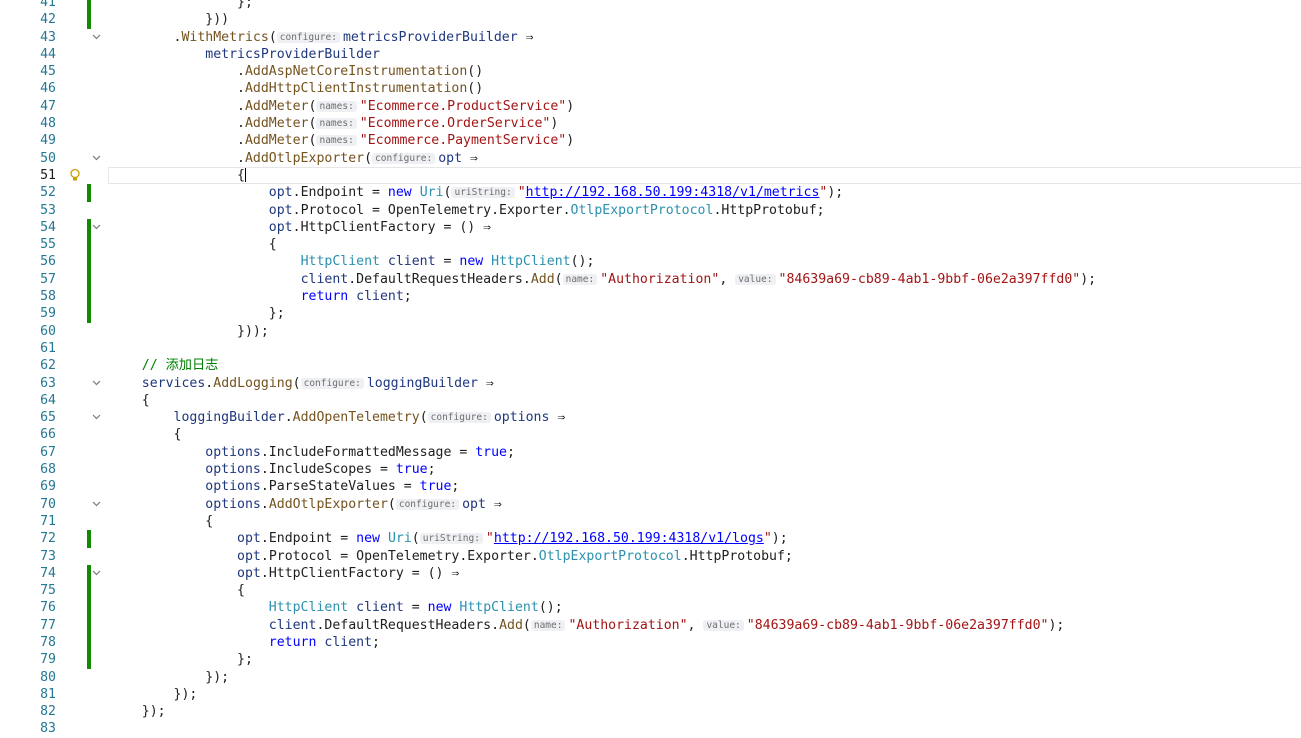 The width and height of the screenshot is (1301, 738). What do you see at coordinates (306, 505) in the screenshot?
I see `code-text: options.AddOtlpExporter(configure: opt ⇒` at bounding box center [306, 505].